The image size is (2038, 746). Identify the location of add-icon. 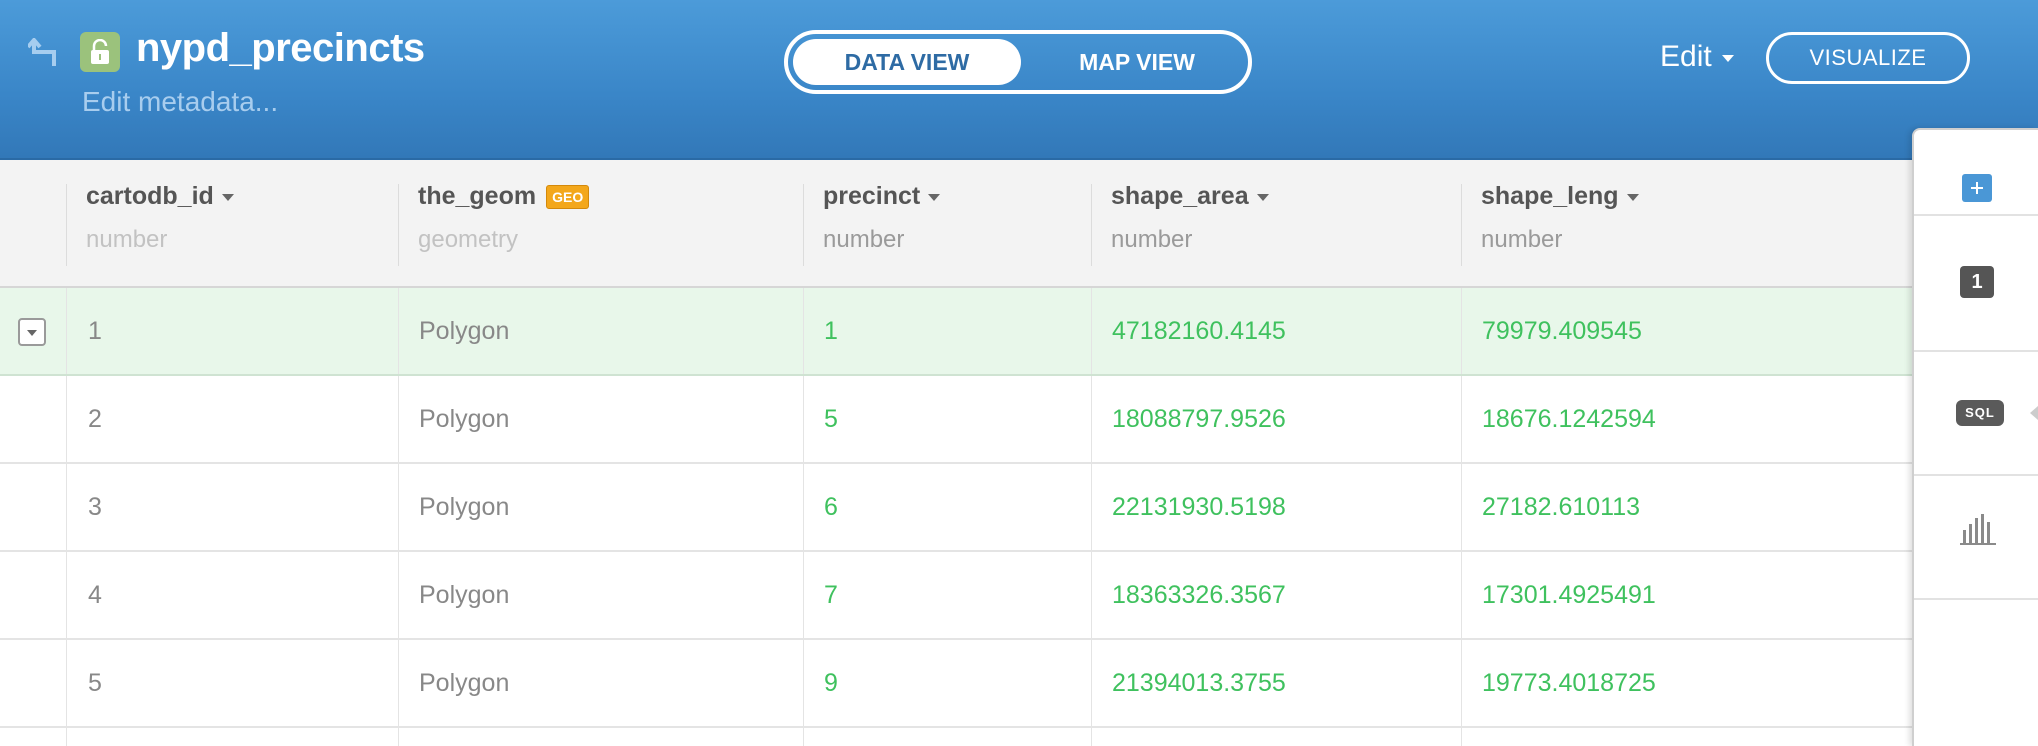
(1977, 188).